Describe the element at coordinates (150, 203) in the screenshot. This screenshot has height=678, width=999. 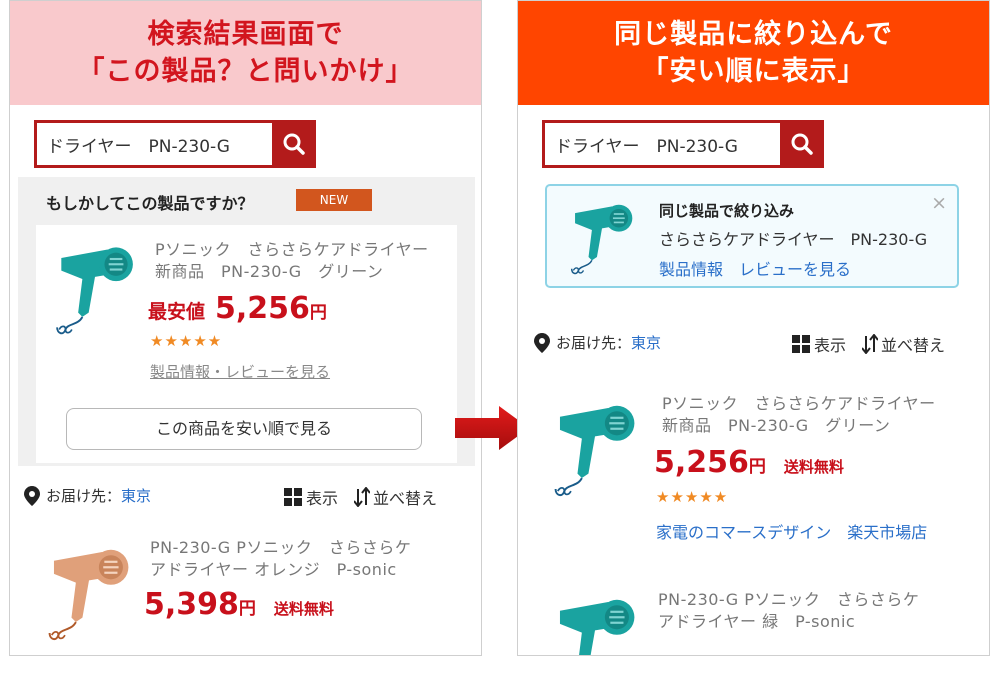
I see `suggestion-title: もしかしてこの製品ですか？` at that location.